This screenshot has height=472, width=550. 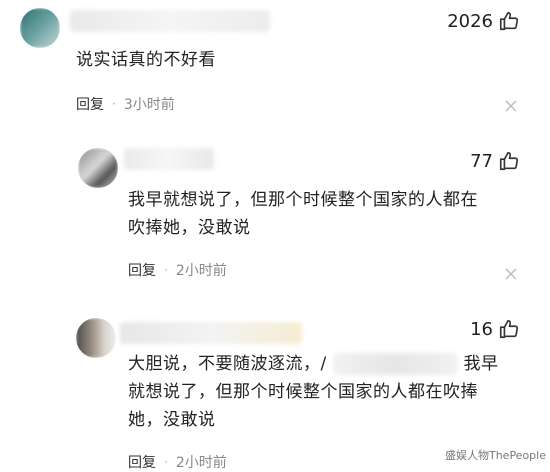 I want to click on like-count: 77, so click(x=495, y=161).